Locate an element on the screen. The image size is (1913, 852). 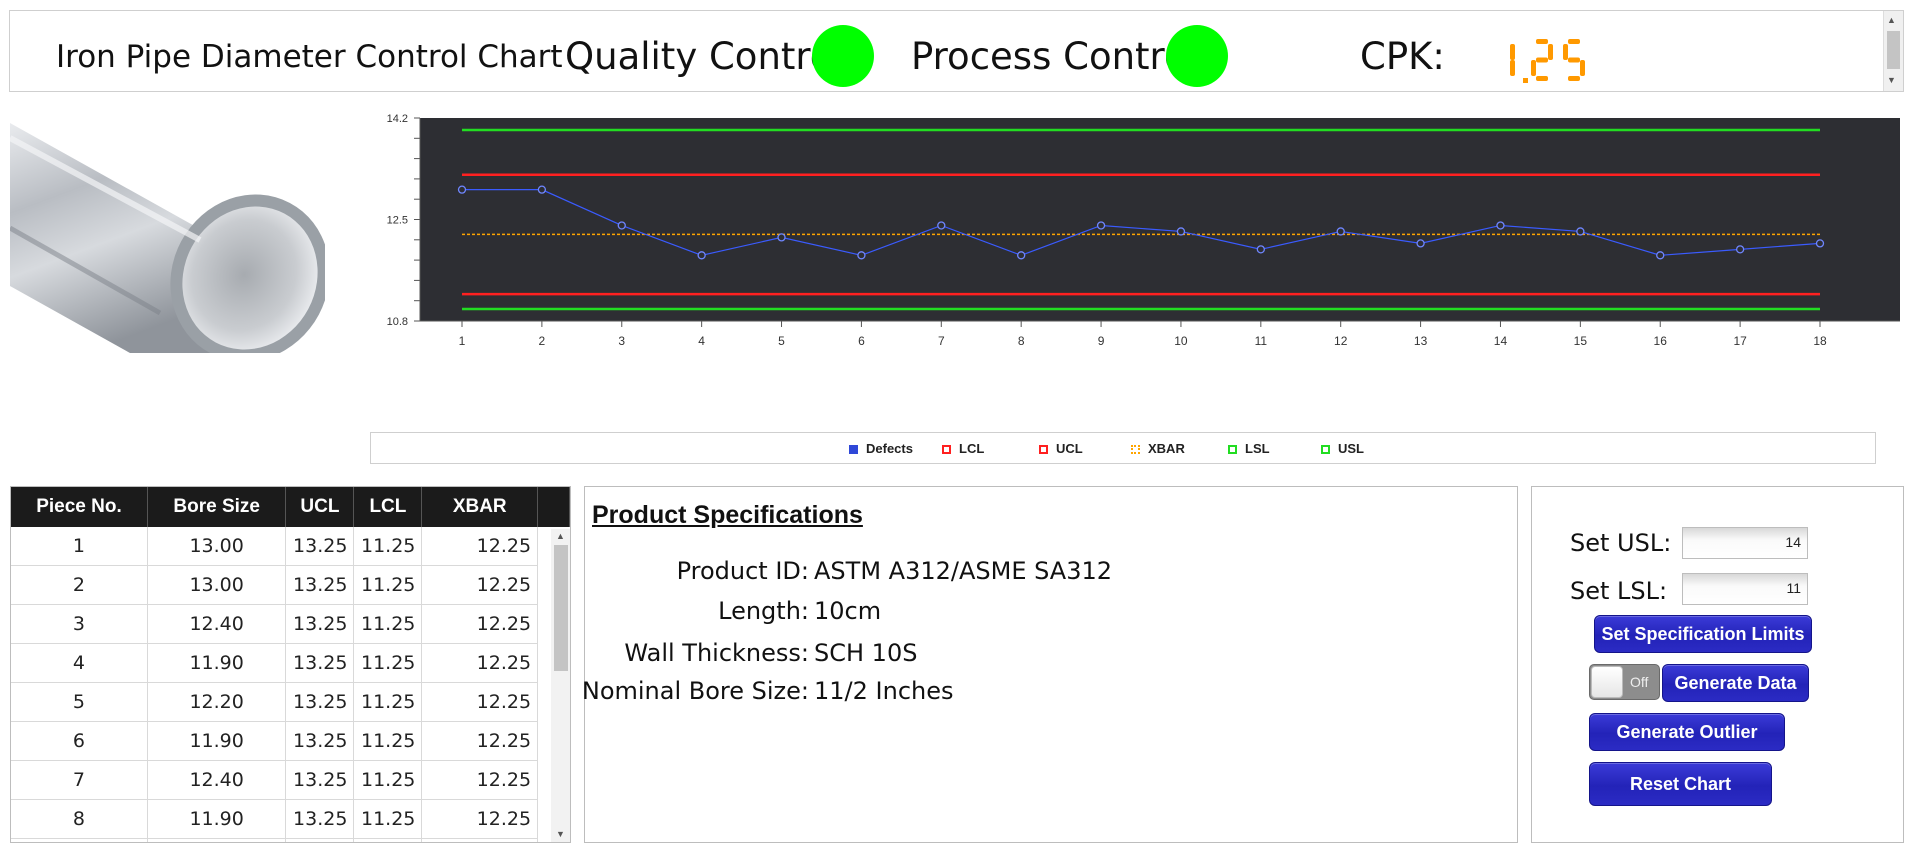
table-row: 7 12.40 13.25 11.25 12.25 is located at coordinates (290, 780).